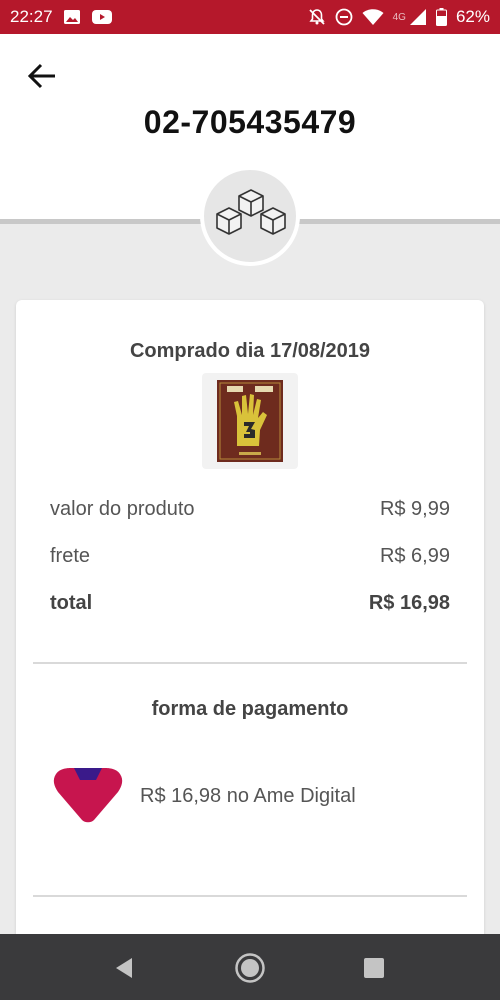  I want to click on total-label: total, so click(71, 603).